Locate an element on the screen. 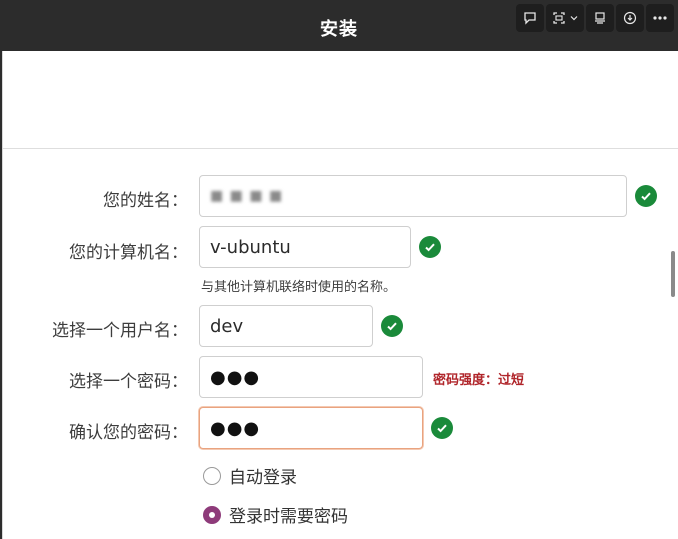 Image resolution: width=678 pixels, height=539 pixels. auto-login-option: 自动登录 is located at coordinates (250, 475).